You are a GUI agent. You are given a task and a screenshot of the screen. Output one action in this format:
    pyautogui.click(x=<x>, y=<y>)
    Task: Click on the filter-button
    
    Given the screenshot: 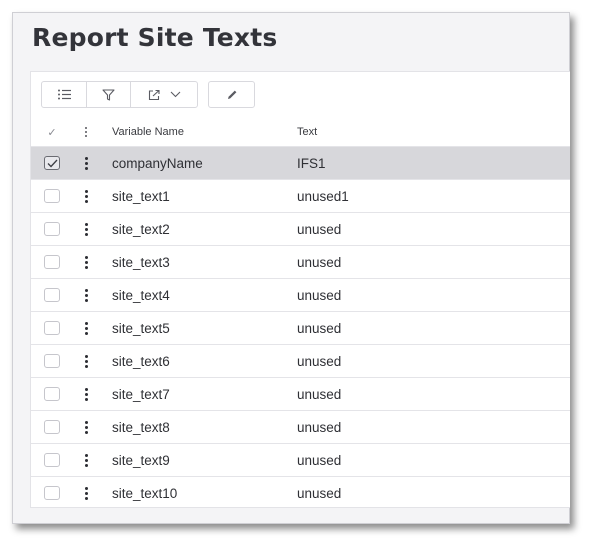 What is the action you would take?
    pyautogui.click(x=109, y=94)
    